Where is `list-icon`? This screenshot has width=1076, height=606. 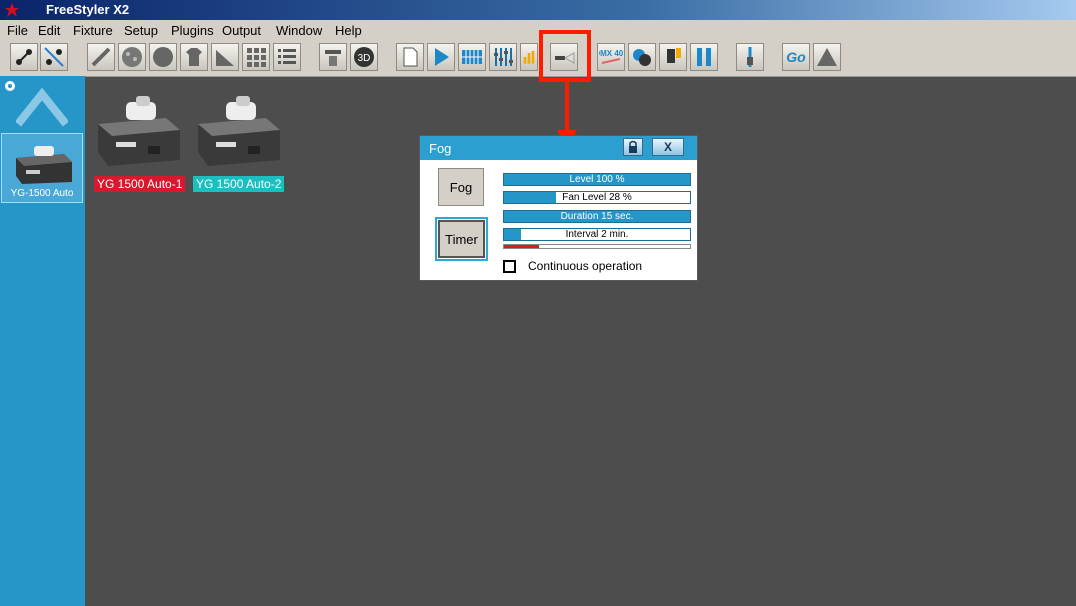
list-icon is located at coordinates (287, 56).